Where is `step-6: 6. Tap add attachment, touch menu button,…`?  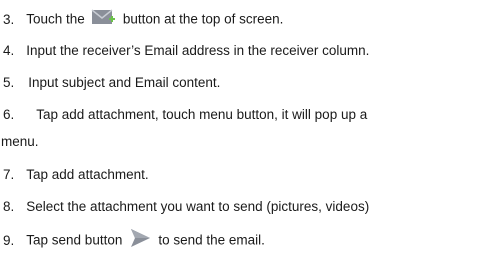 step-6: 6. Tap add attachment, touch menu button,… is located at coordinates (185, 115).